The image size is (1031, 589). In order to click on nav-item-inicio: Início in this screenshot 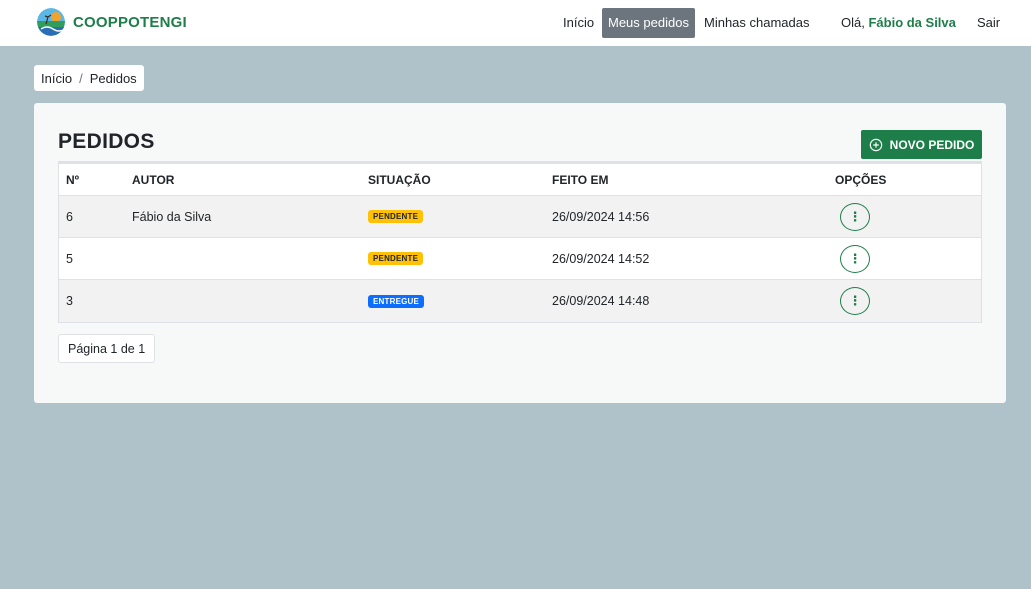, I will do `click(578, 23)`.